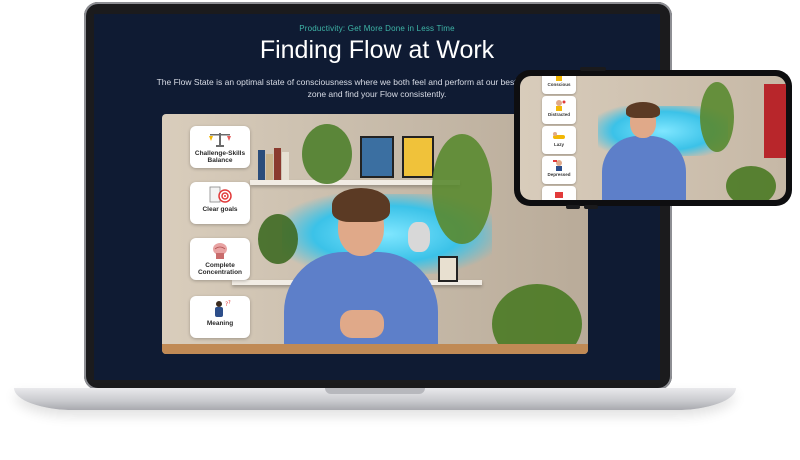 The height and width of the screenshot is (460, 800). What do you see at coordinates (220, 157) in the screenshot?
I see `card-label: Challenge-Skills Balance` at bounding box center [220, 157].